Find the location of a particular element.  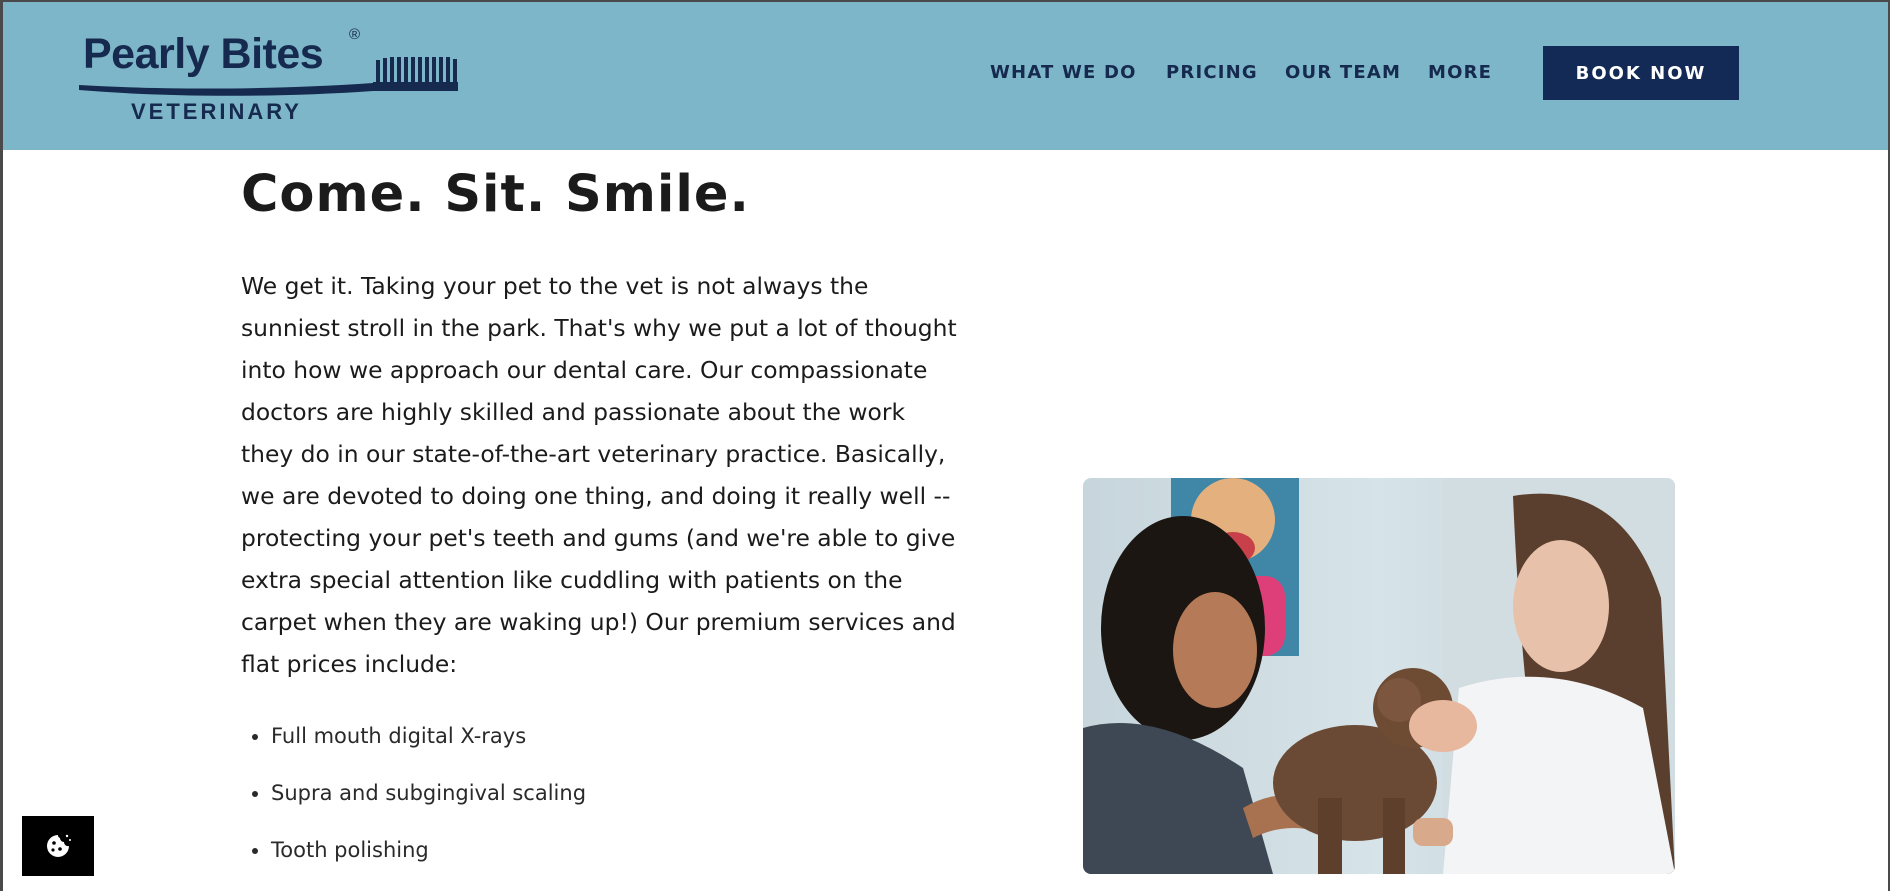

list-item: Tooth polishing is located at coordinates (428, 858).